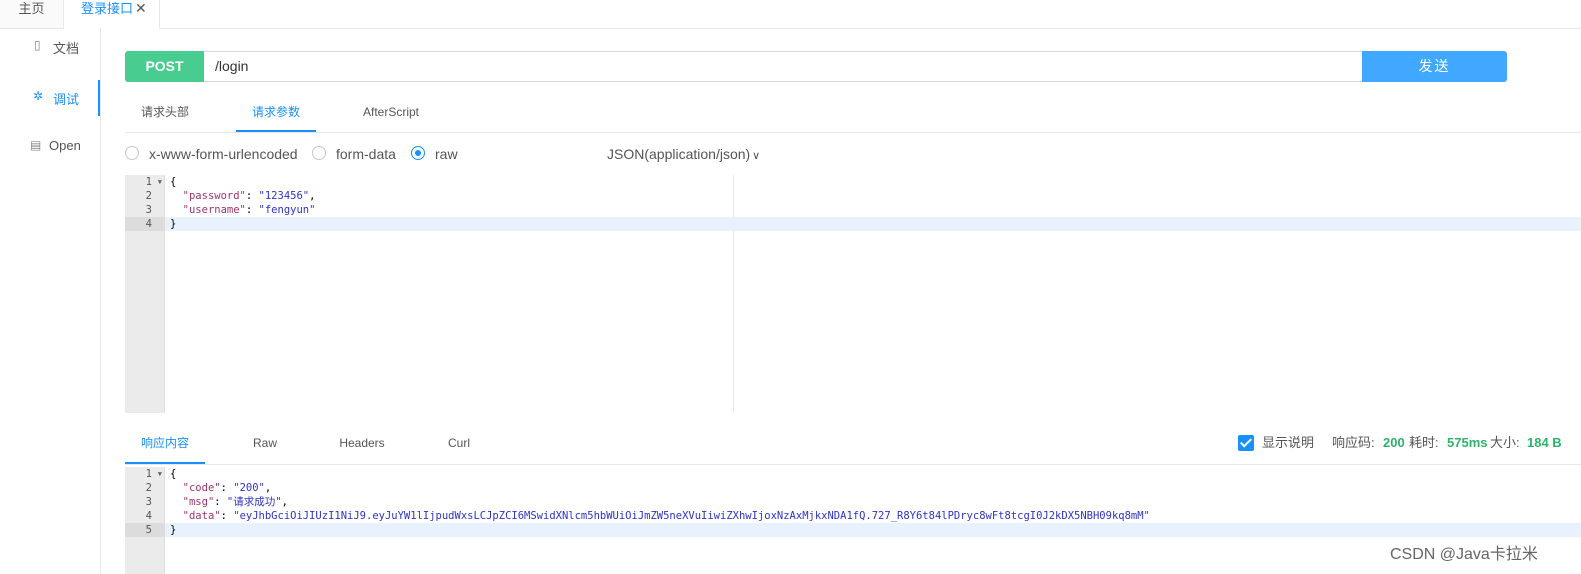  I want to click on code-line: "username": "fengyun", so click(249, 210).